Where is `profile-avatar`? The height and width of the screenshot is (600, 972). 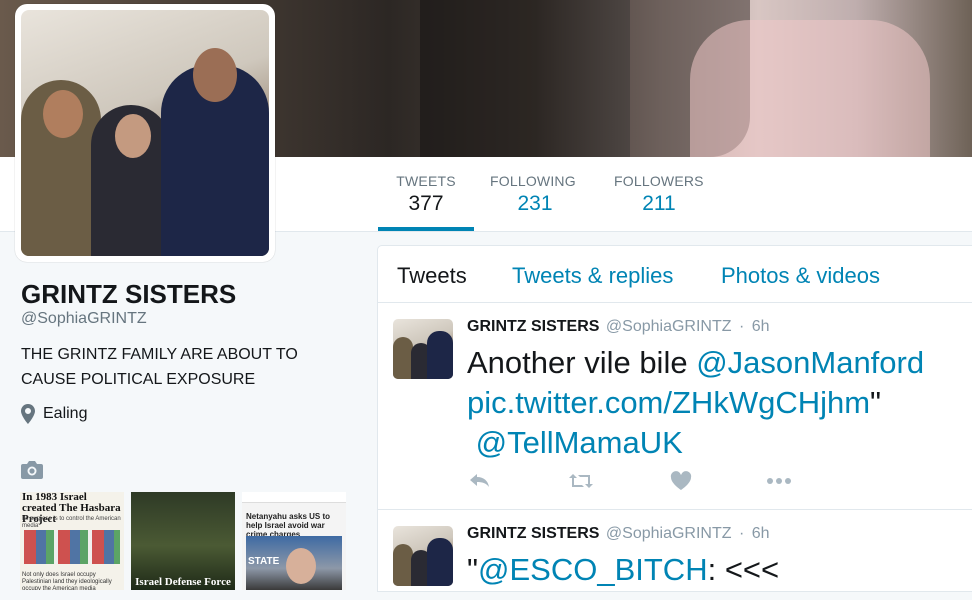 profile-avatar is located at coordinates (145, 133).